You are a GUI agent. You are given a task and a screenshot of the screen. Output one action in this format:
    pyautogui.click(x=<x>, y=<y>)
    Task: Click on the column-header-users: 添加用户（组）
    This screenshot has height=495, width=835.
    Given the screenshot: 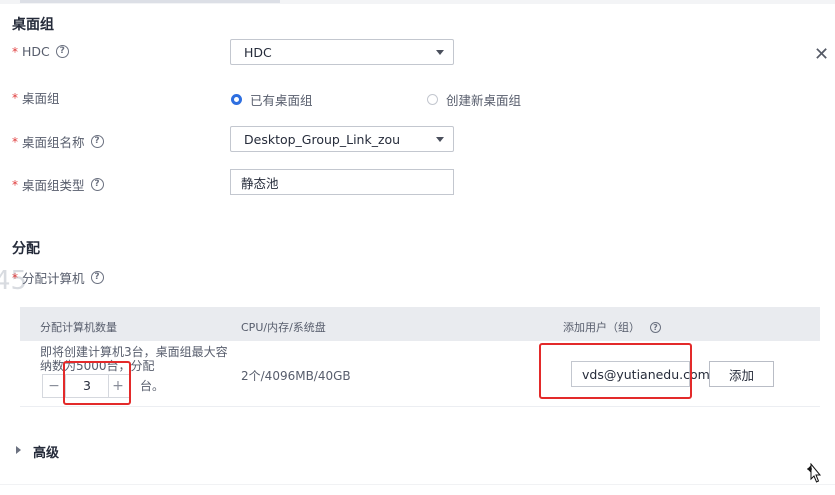 What is the action you would take?
    pyautogui.click(x=601, y=327)
    